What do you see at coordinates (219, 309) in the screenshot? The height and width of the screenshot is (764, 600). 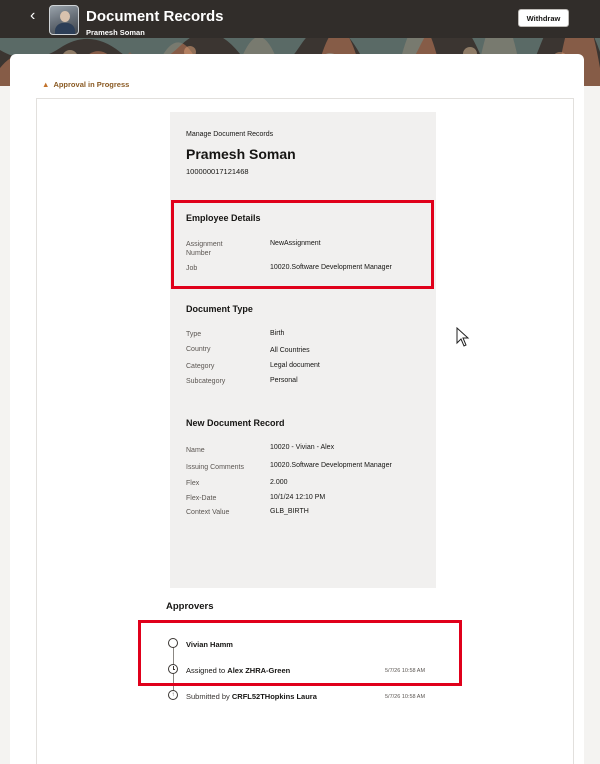 I see `document-type-title: Document Type` at bounding box center [219, 309].